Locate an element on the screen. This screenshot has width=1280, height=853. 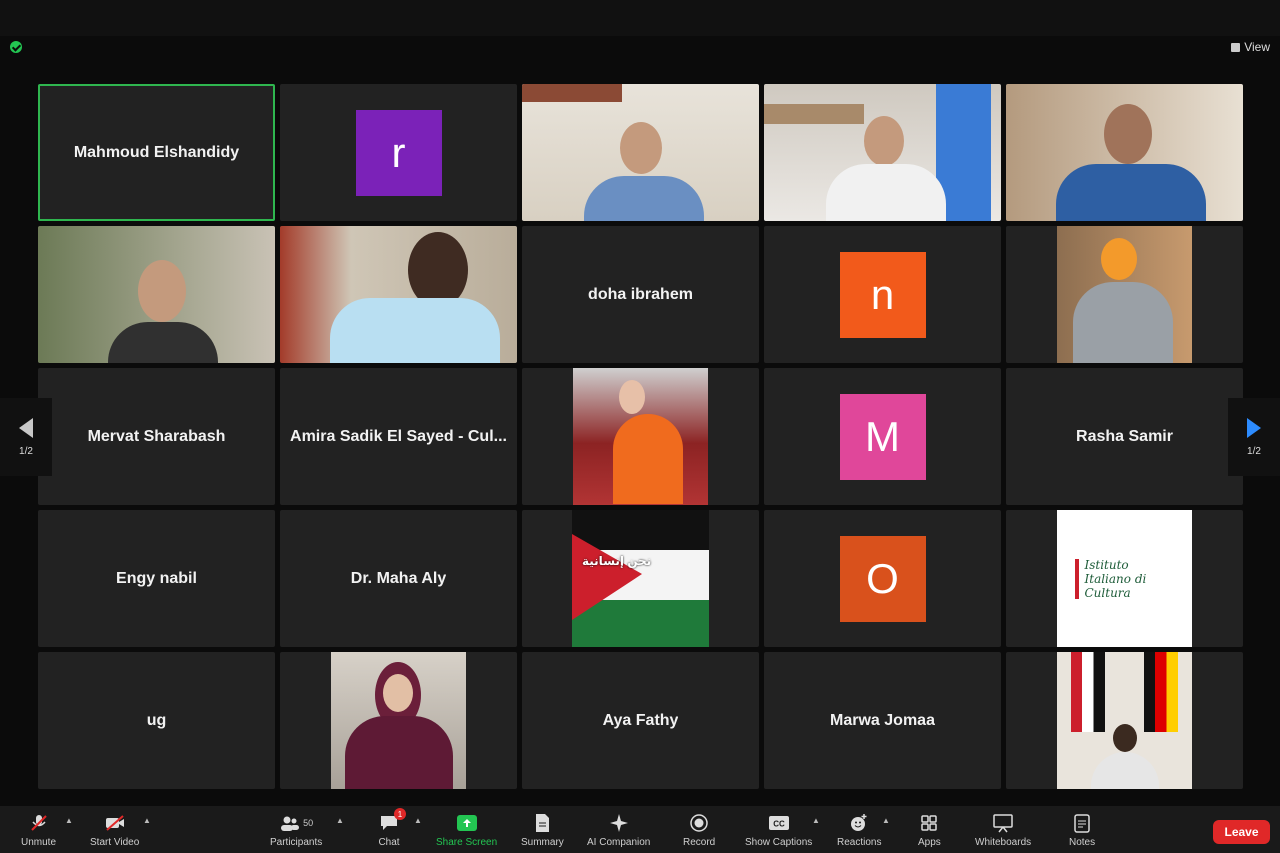
participant-photo-tile: نحن إنسانية is located at coordinates (640, 578).